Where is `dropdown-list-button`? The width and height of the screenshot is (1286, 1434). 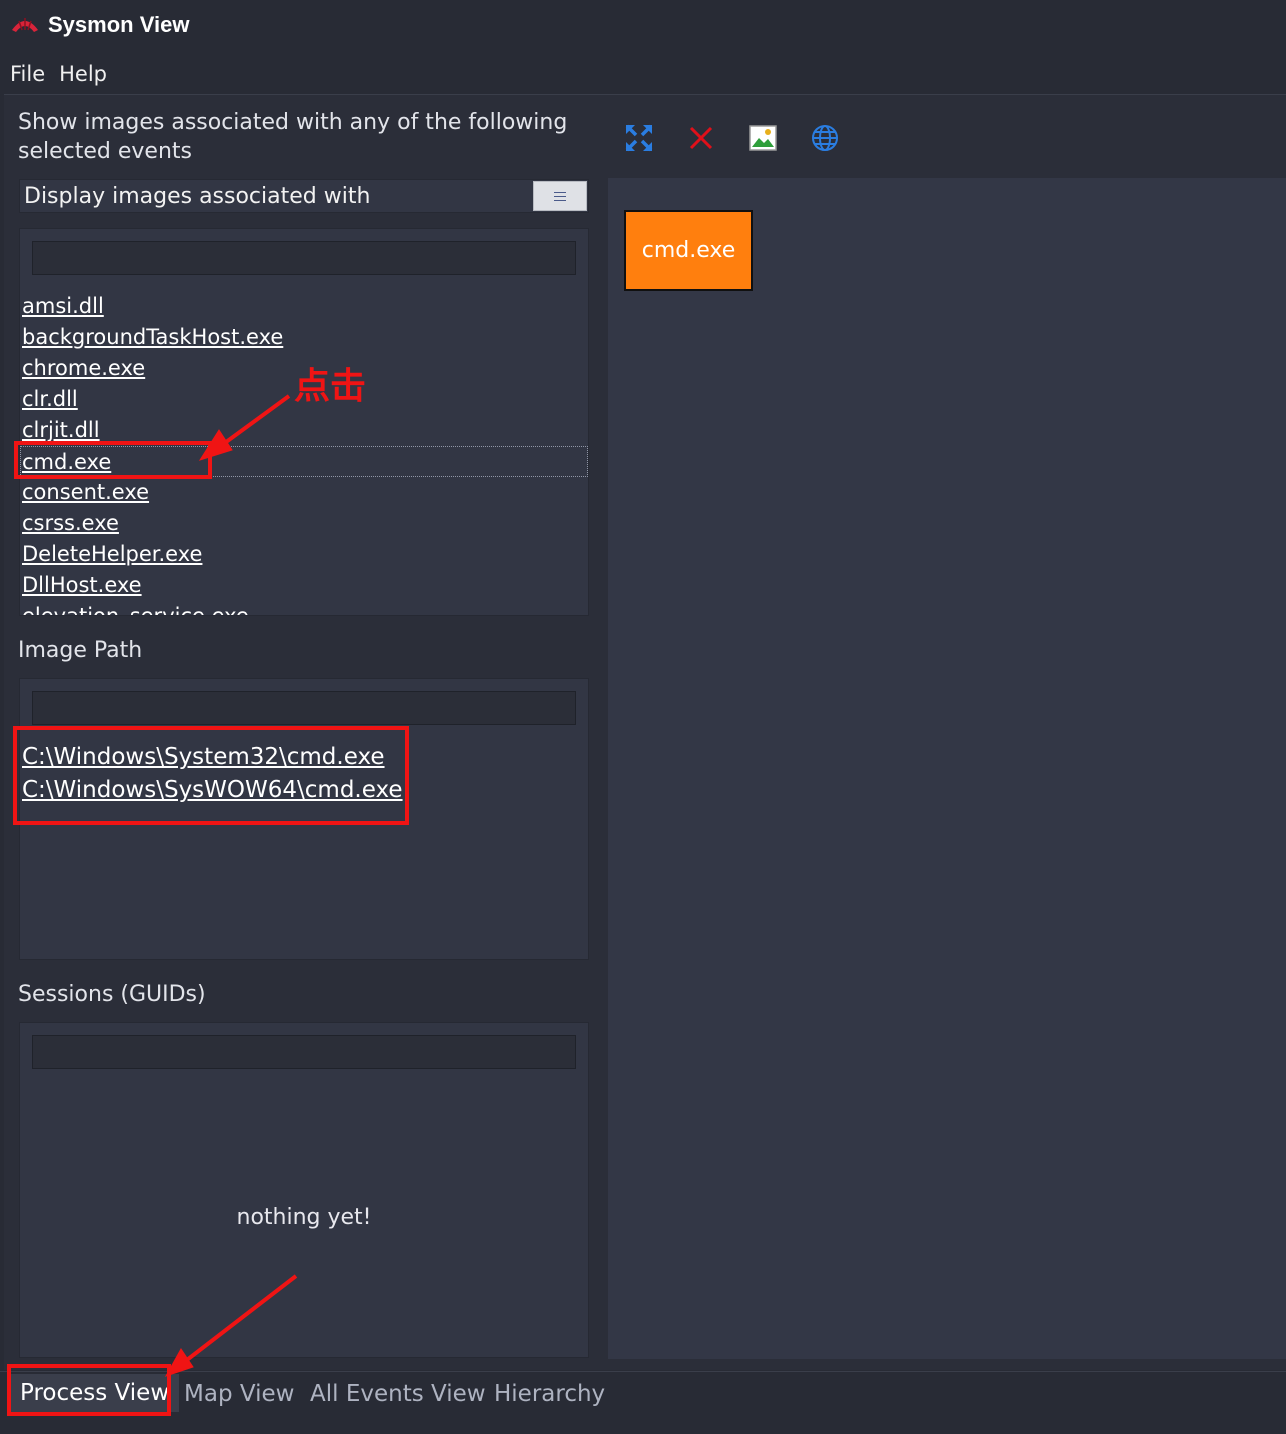 dropdown-list-button is located at coordinates (560, 196).